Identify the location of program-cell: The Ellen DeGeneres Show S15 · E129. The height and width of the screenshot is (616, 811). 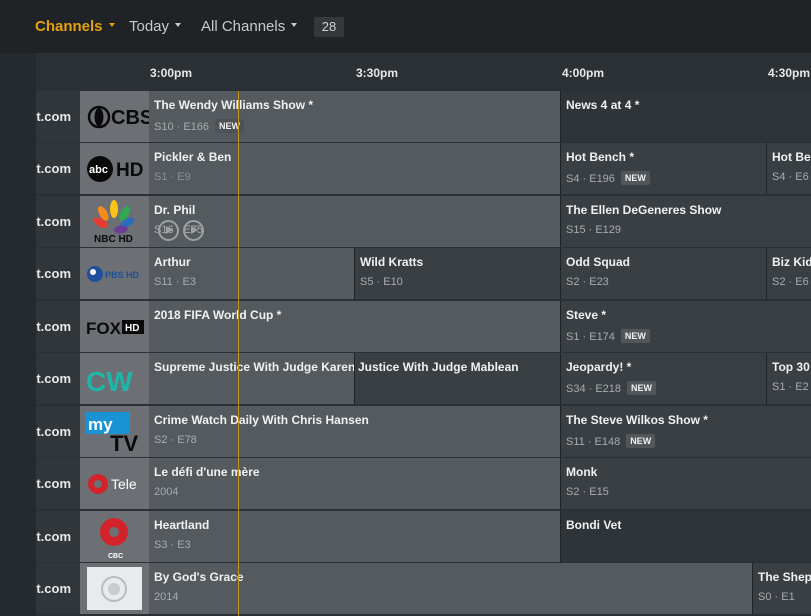
(686, 221).